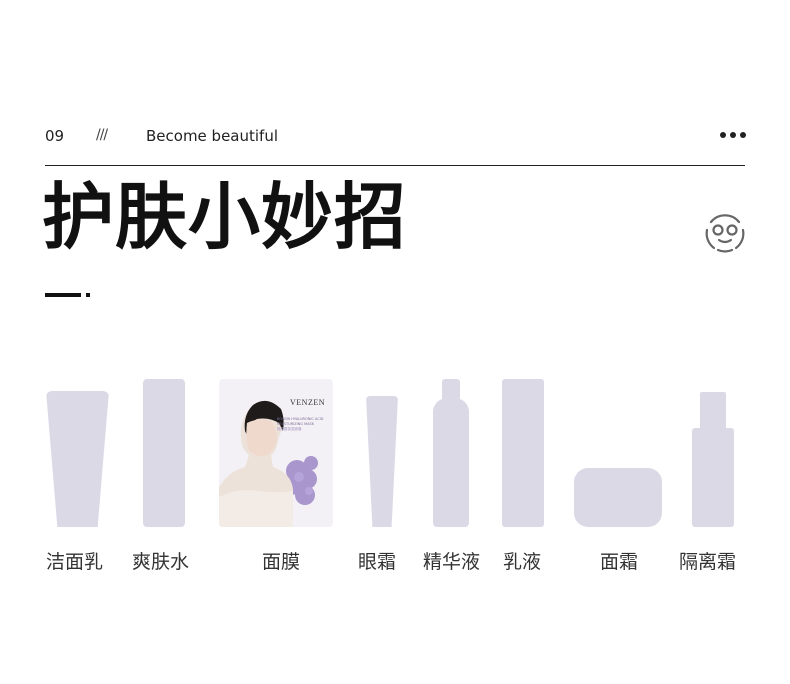  I want to click on product-label-toner: 爽肤水, so click(161, 562).